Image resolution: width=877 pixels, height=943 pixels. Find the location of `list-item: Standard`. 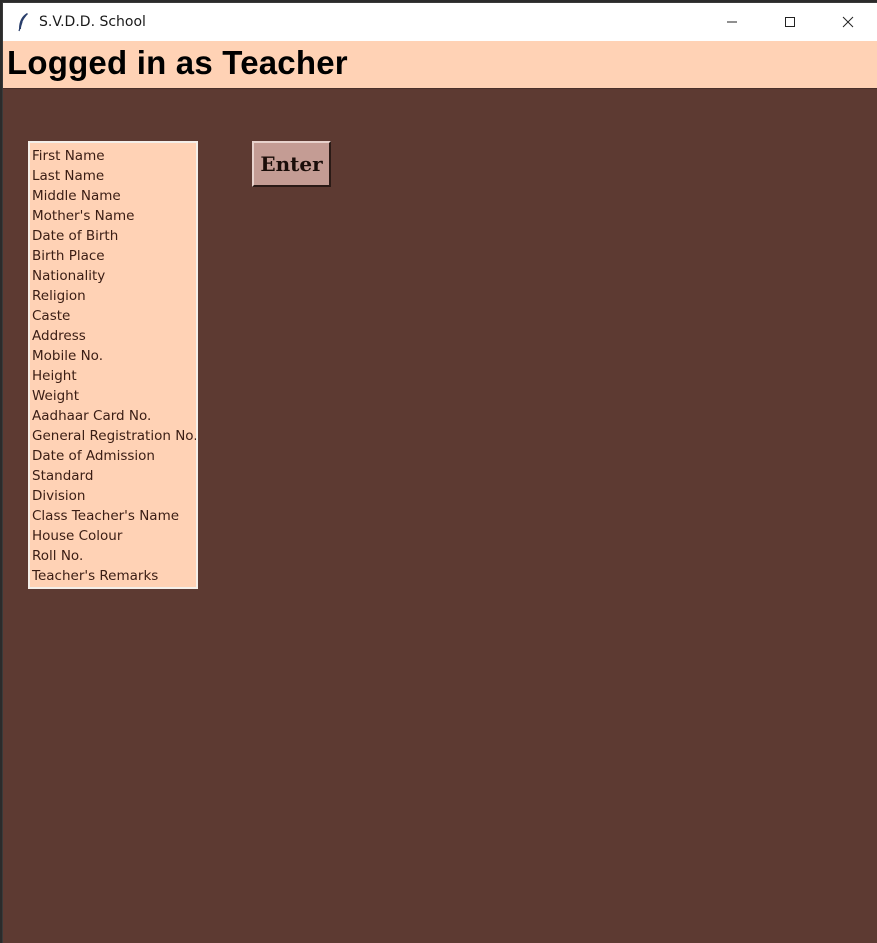

list-item: Standard is located at coordinates (113, 476).